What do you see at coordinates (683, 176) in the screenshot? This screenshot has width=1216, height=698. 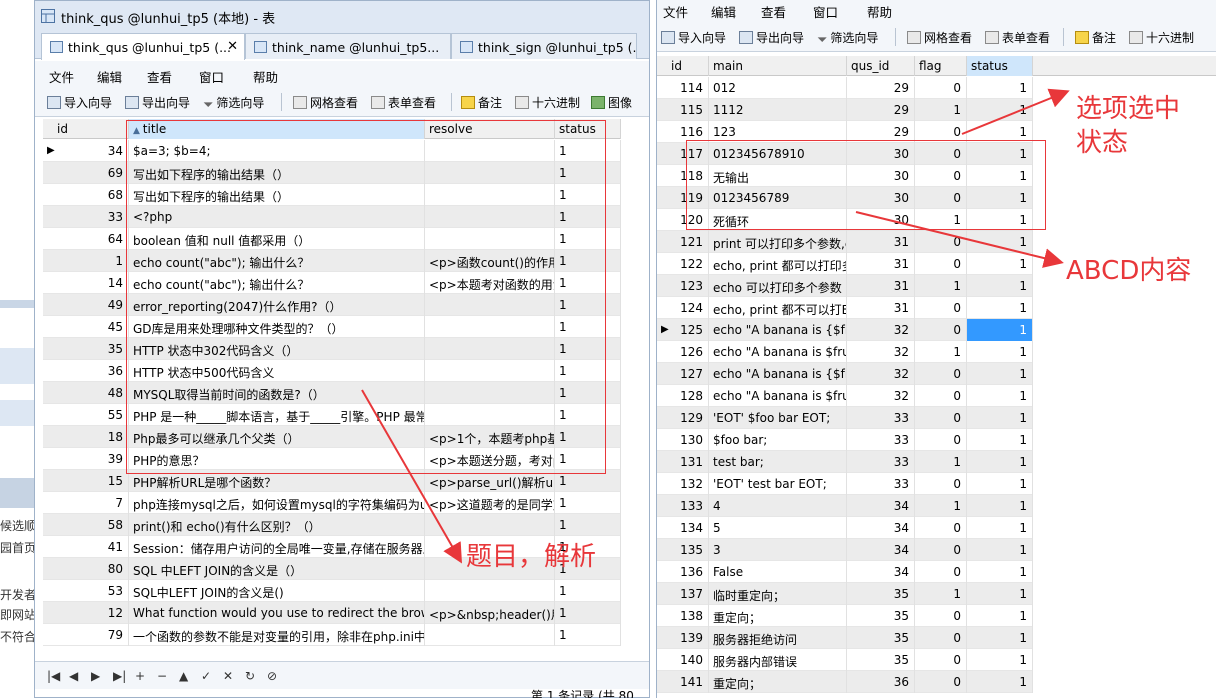 I see `cell-id: 118` at bounding box center [683, 176].